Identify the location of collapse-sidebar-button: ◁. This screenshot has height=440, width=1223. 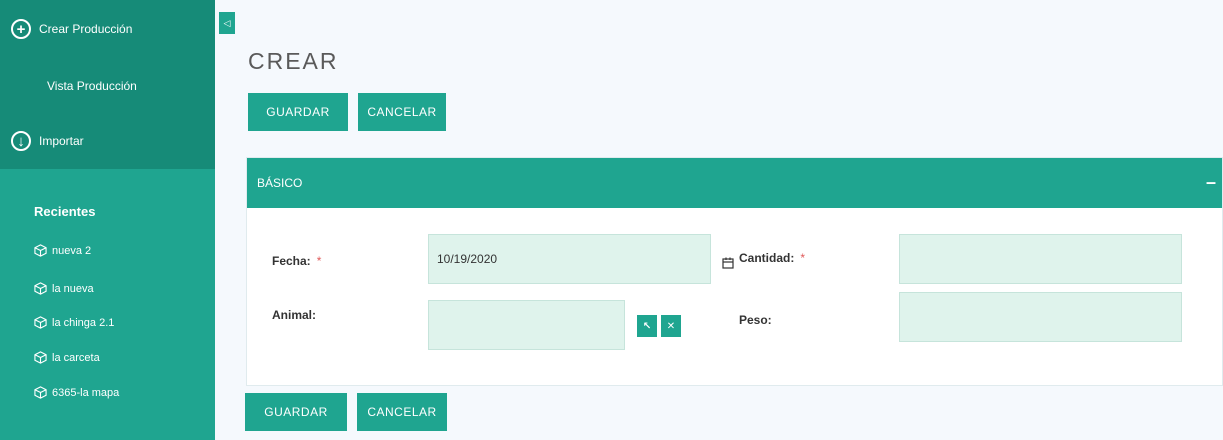
(227, 23).